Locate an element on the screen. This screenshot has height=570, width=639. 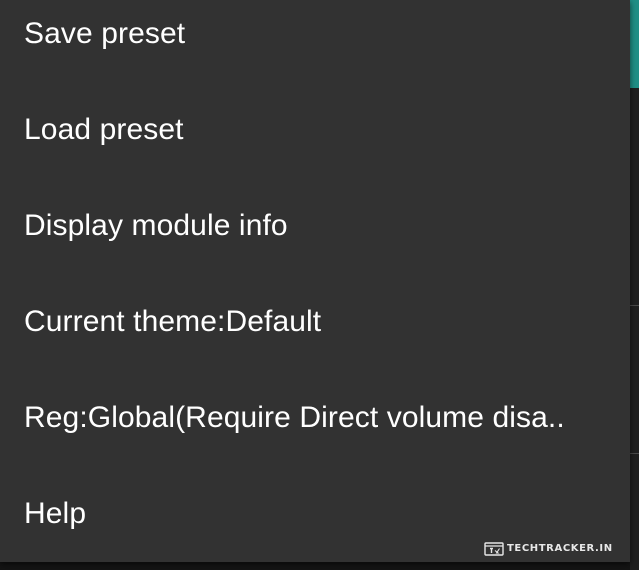
watermark-logo-icon is located at coordinates (494, 549).